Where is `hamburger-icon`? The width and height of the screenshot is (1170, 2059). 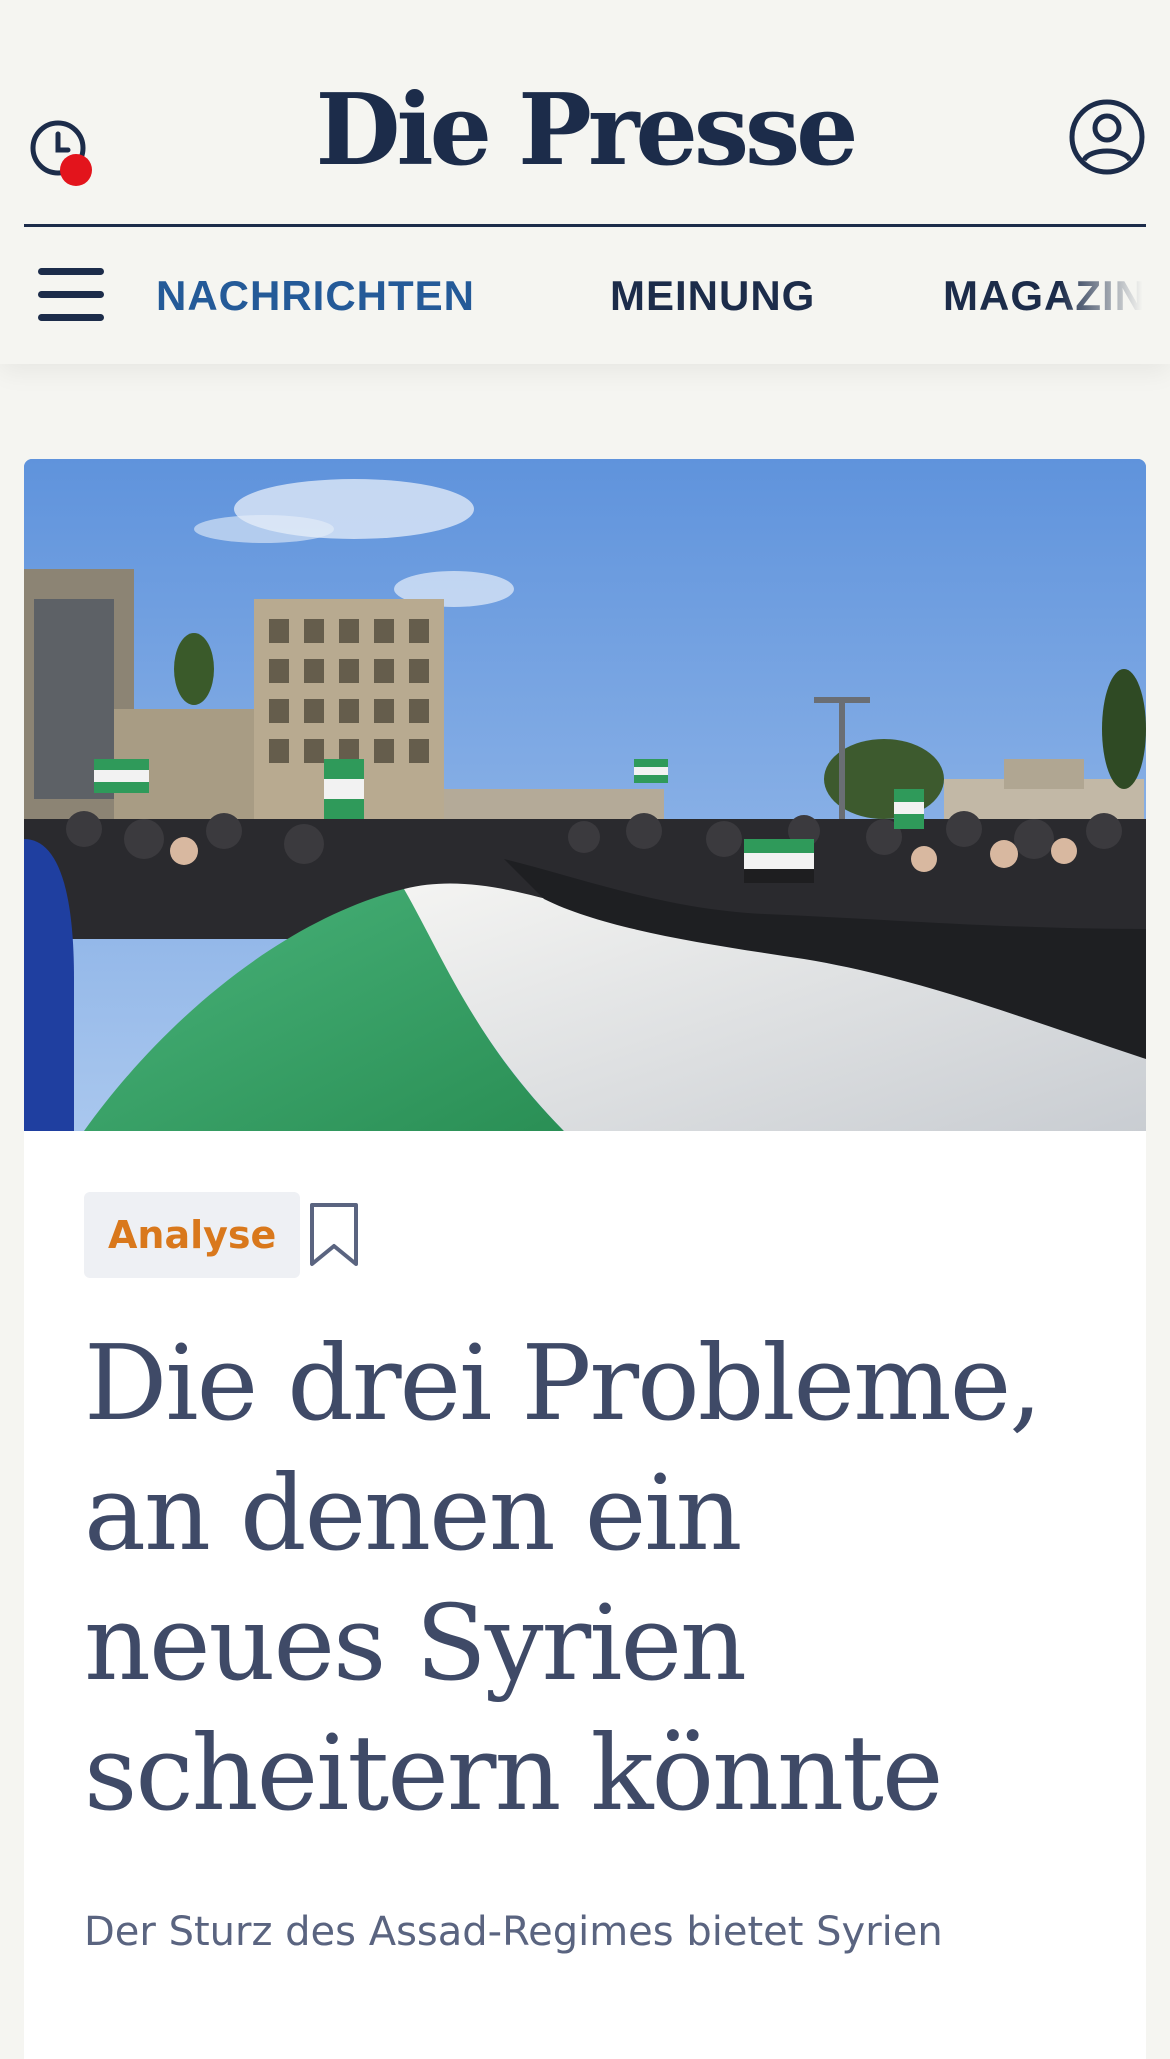 hamburger-icon is located at coordinates (71, 271).